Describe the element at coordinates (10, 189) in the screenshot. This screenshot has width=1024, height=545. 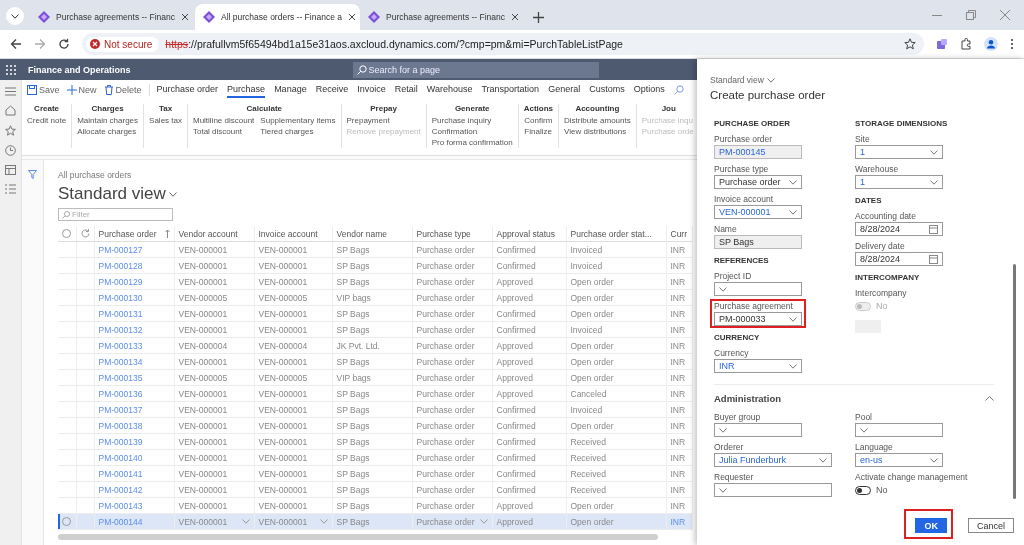
I see `list-icon` at that location.